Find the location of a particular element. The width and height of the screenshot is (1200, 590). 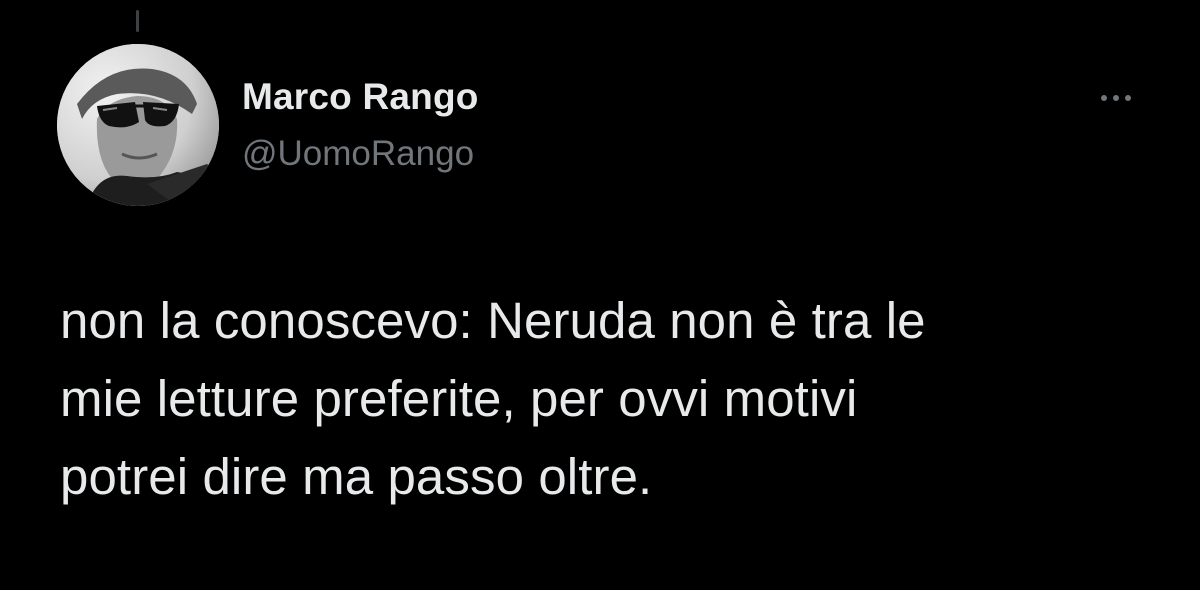

ellipsis-horizontal-icon is located at coordinates (1104, 98).